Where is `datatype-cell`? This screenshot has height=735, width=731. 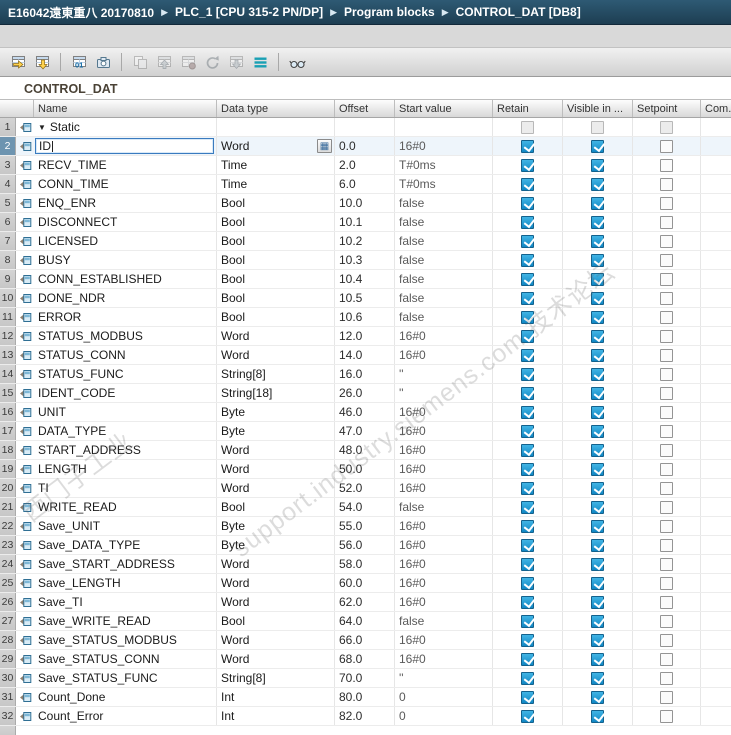 datatype-cell is located at coordinates (276, 127).